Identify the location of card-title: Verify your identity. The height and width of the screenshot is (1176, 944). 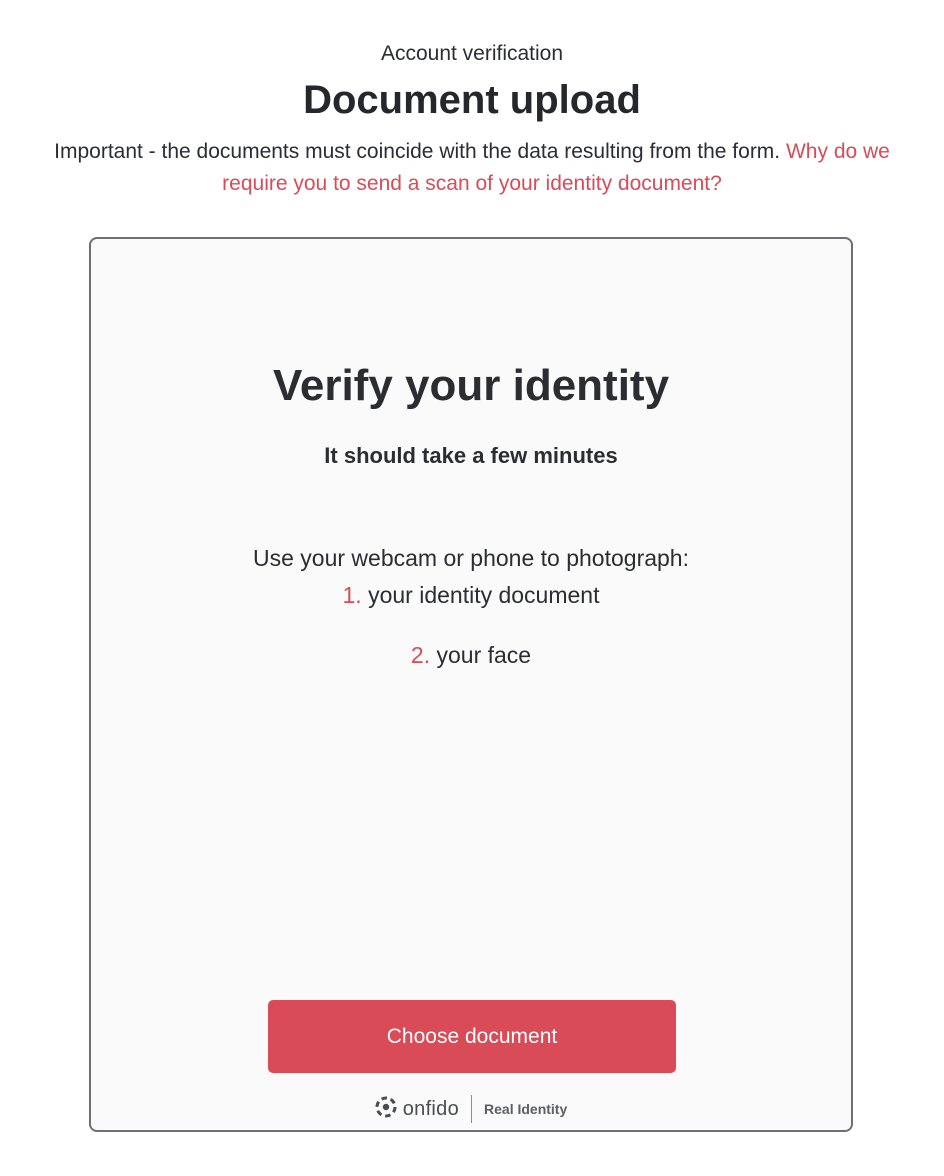
(471, 385).